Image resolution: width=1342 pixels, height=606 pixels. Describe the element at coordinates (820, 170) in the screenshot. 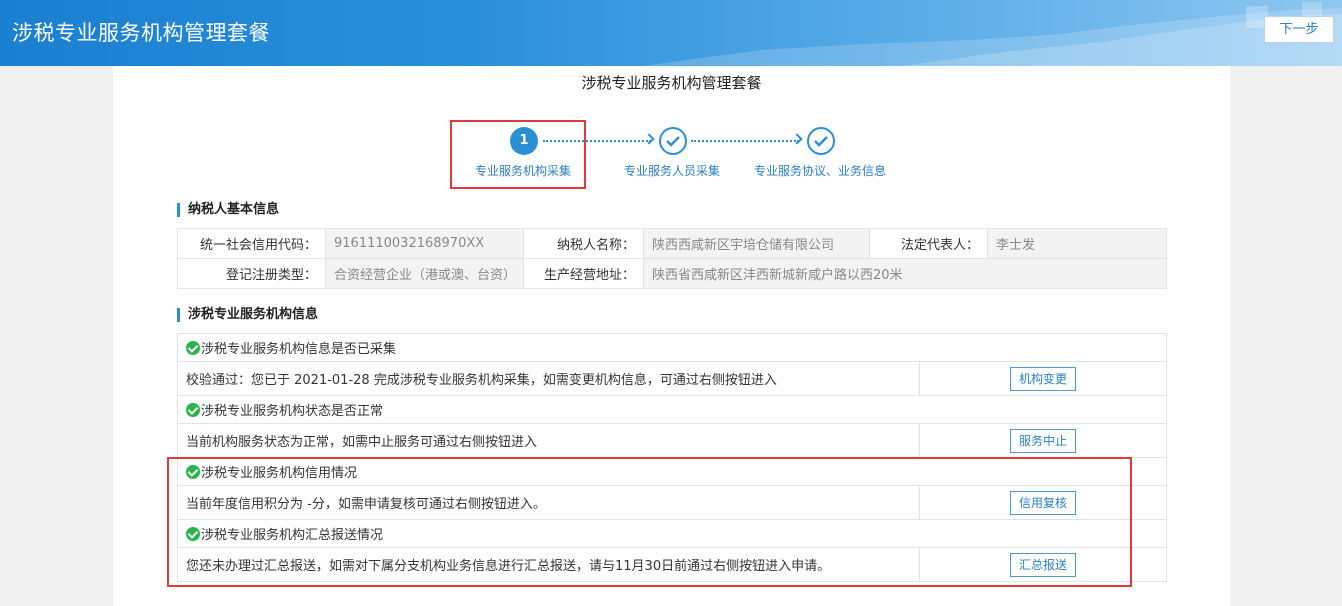

I see `step-3-label: 专业服务协议、业务信息` at that location.